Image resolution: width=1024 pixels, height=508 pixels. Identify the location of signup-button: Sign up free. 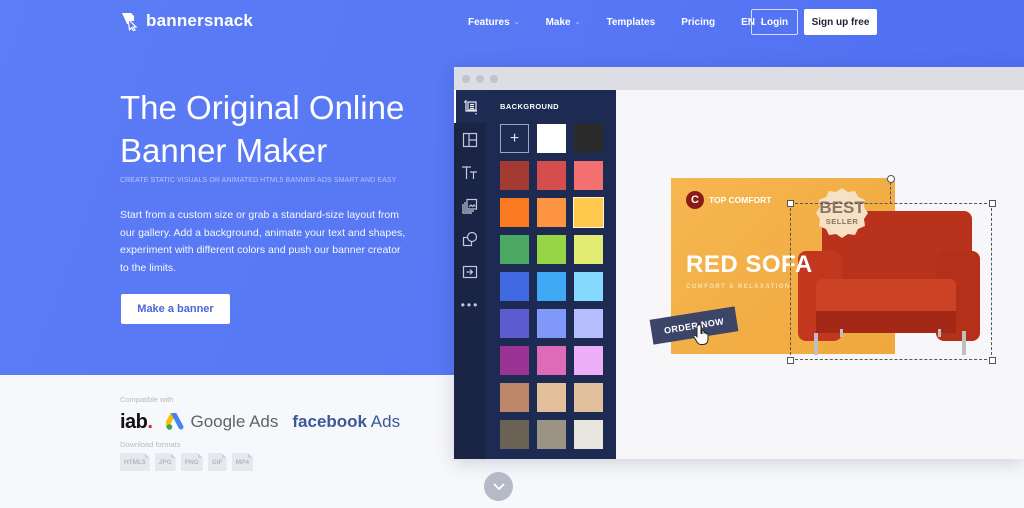
(840, 22).